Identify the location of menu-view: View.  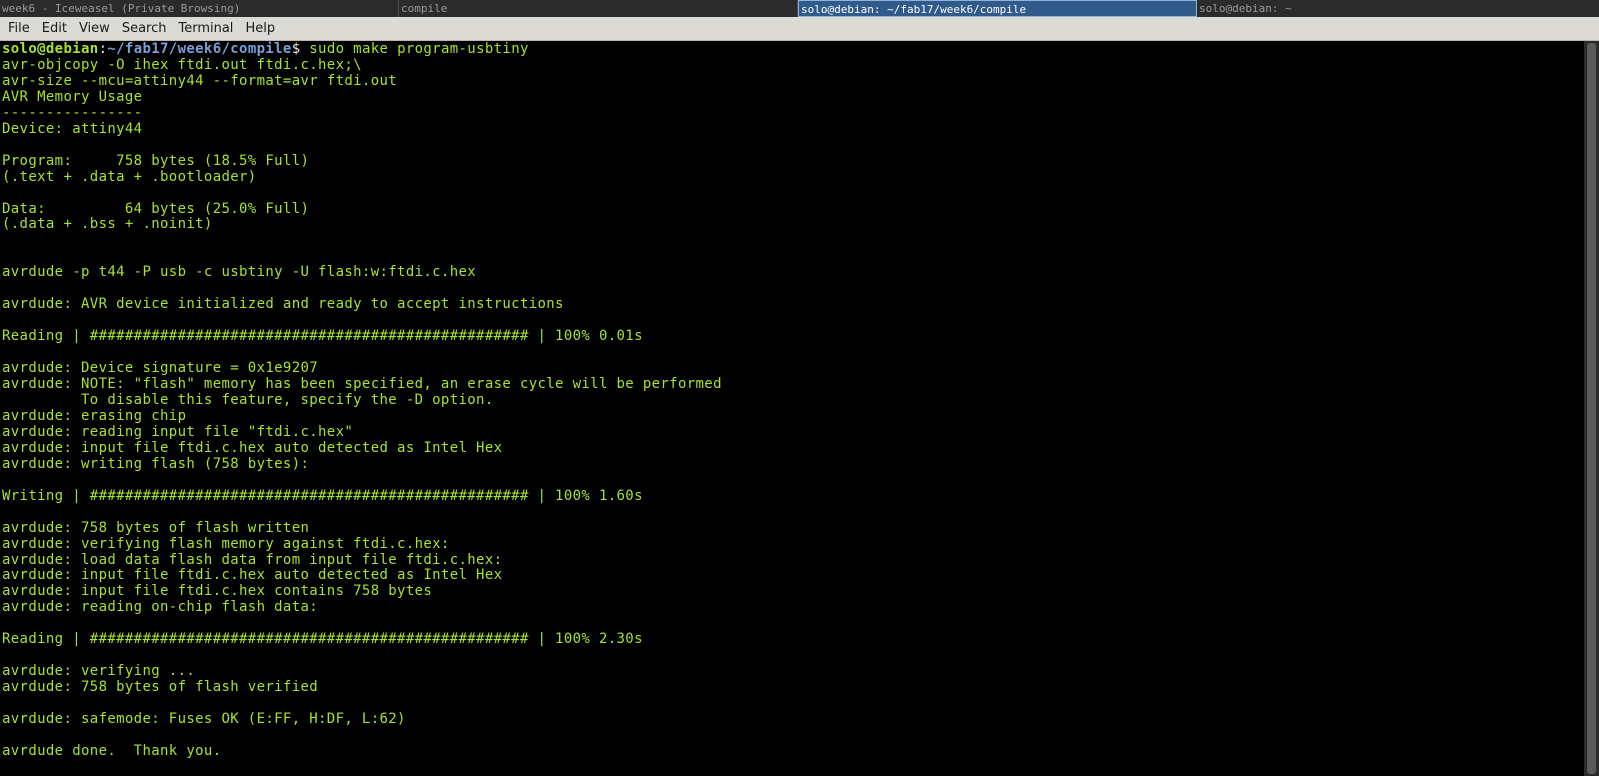
(94, 29).